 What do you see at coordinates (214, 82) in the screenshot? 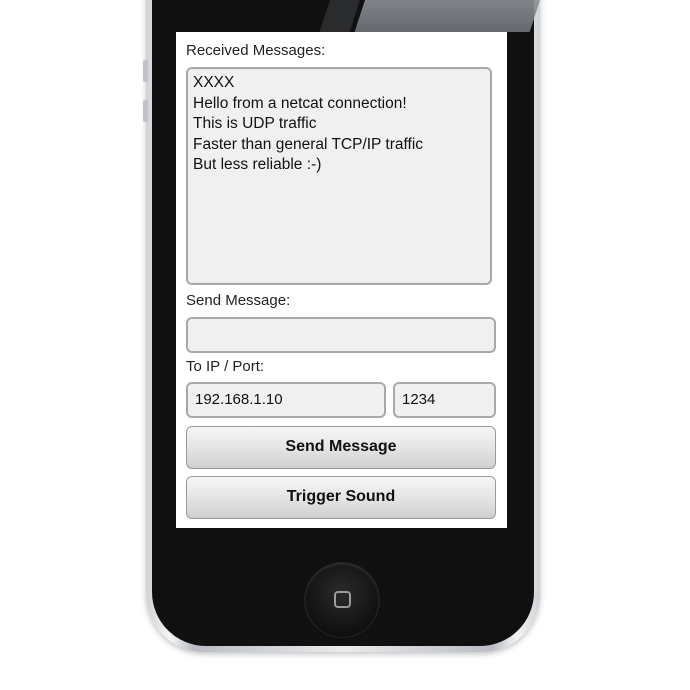
I see `message-line: XXXX` at bounding box center [214, 82].